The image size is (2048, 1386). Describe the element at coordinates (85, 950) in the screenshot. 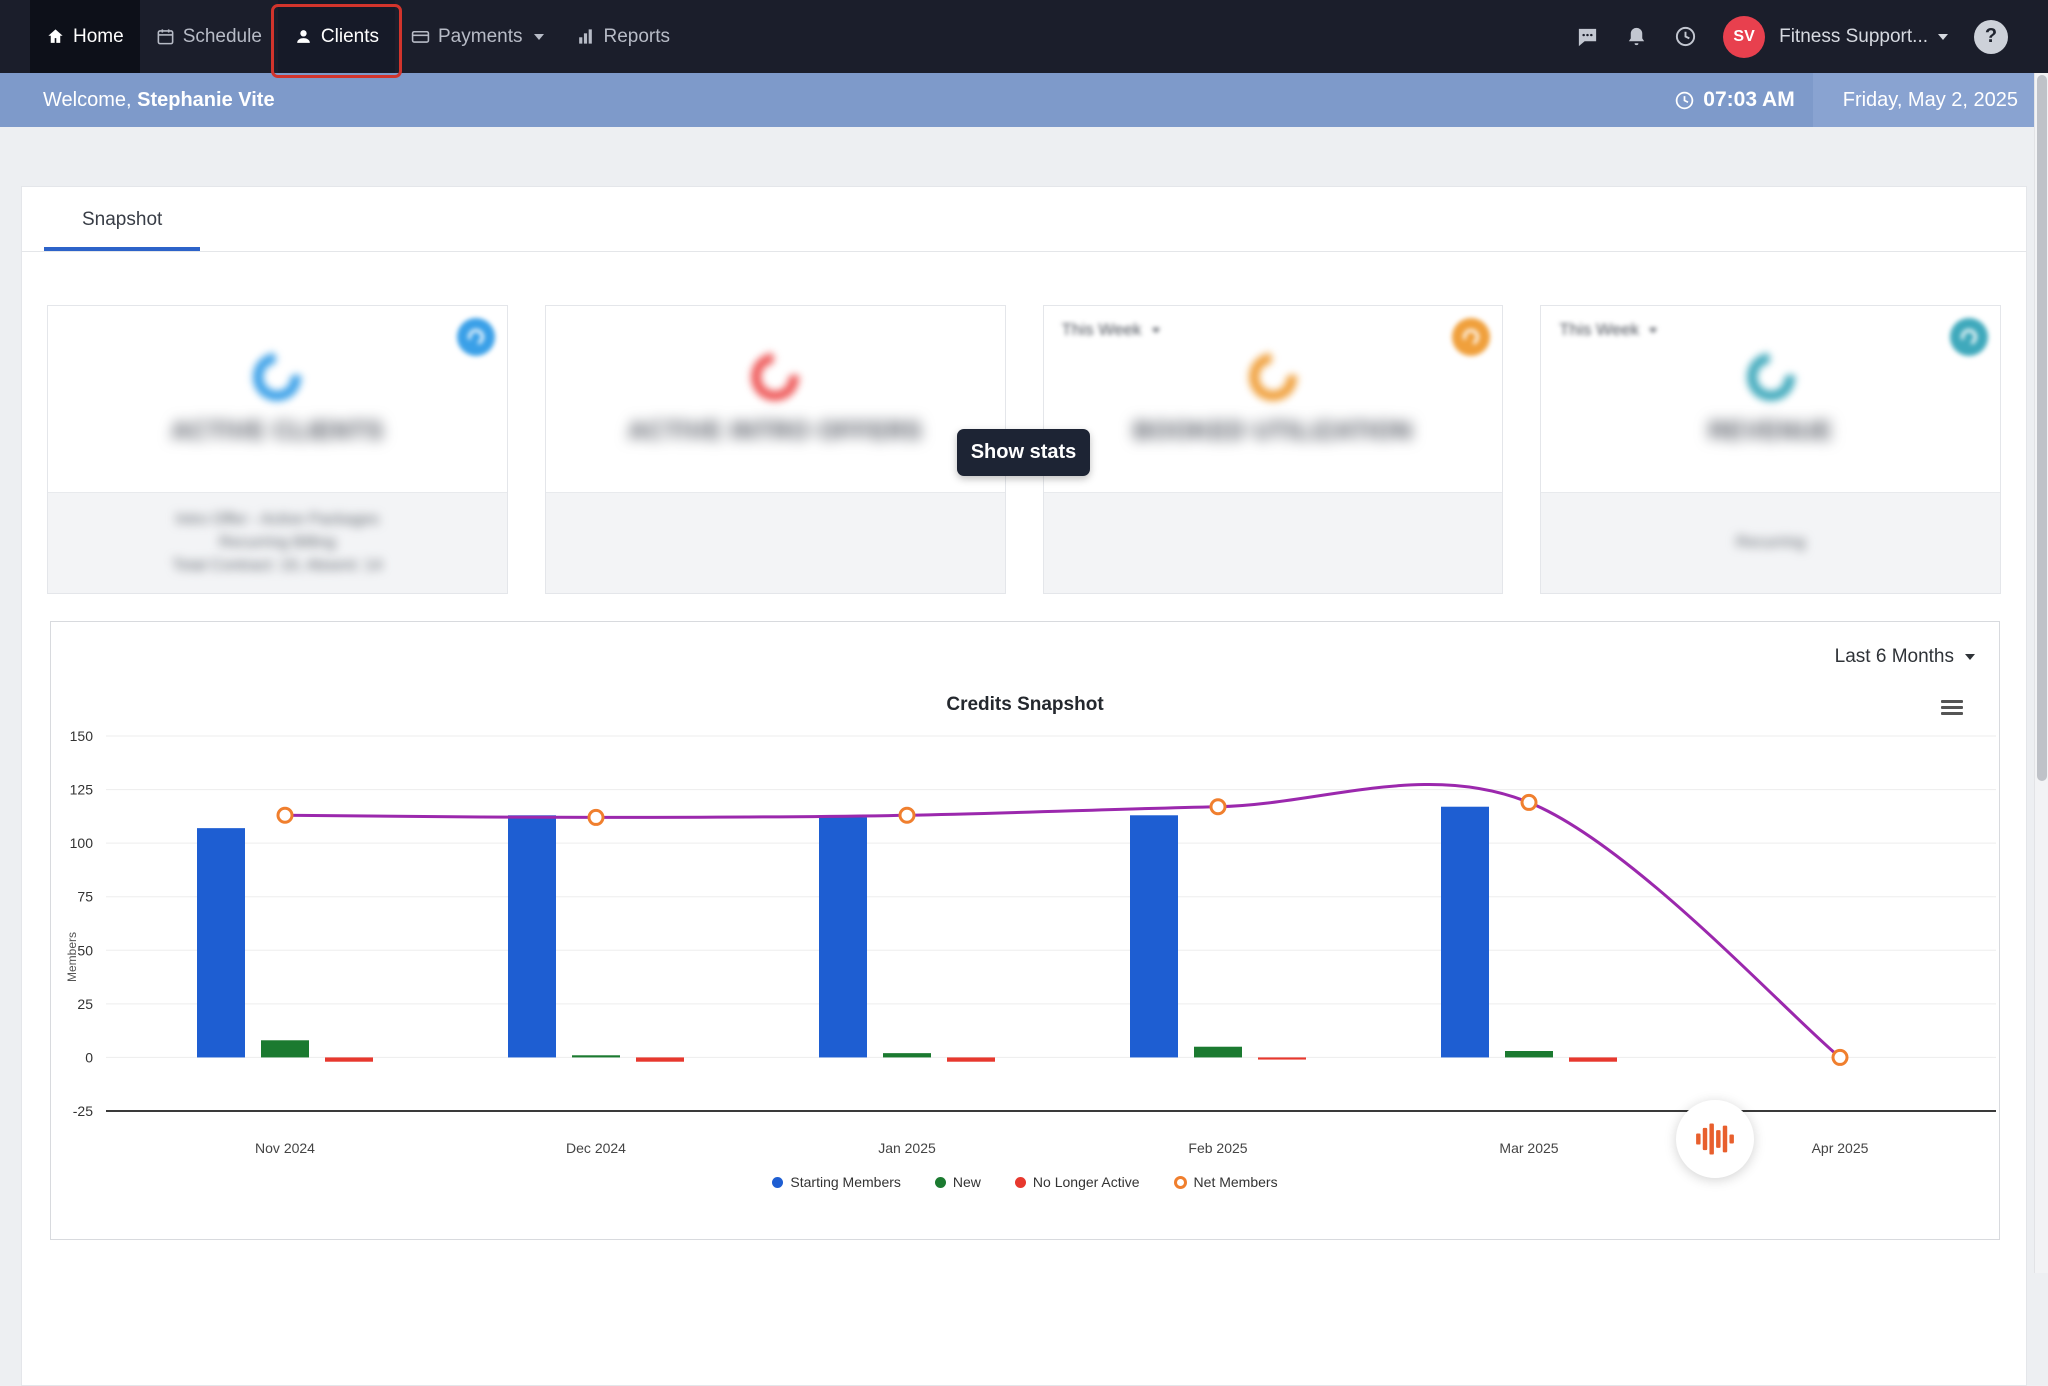

I see `svg-text: 50` at that location.